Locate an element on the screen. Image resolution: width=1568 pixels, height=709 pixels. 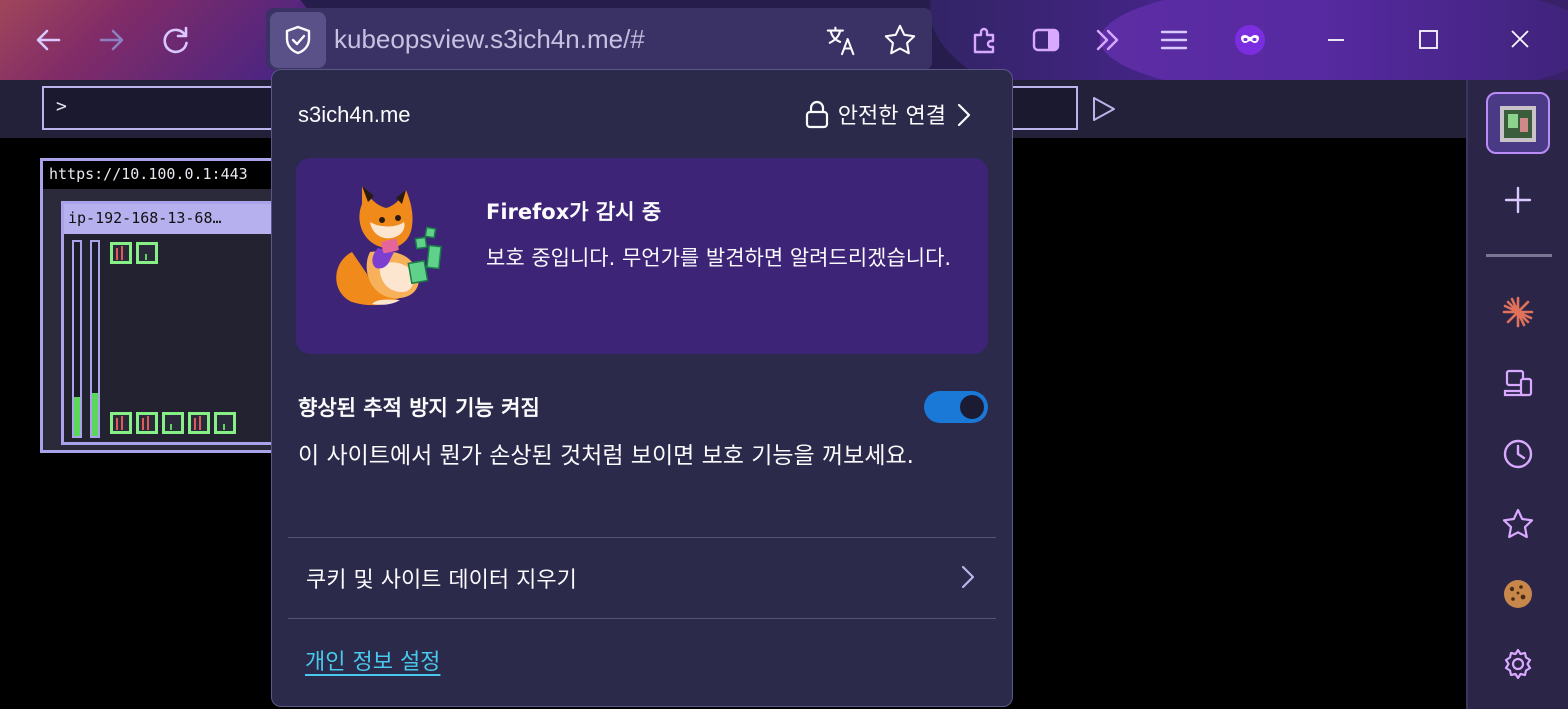
extensions-icon is located at coordinates (984, 40).